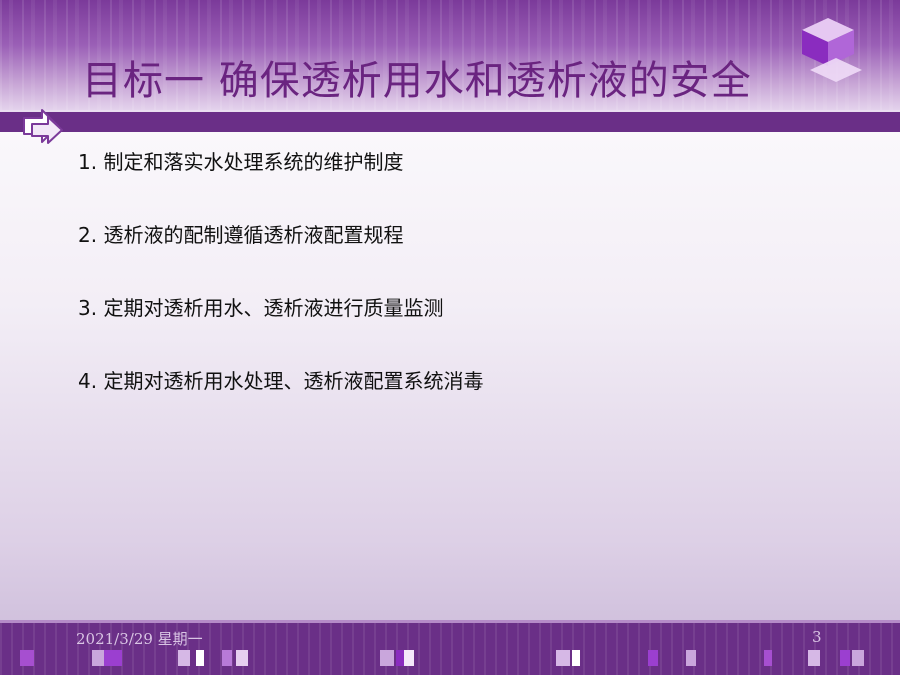  Describe the element at coordinates (139, 639) in the screenshot. I see `footer-date: 2021/3/29 星期一` at that location.